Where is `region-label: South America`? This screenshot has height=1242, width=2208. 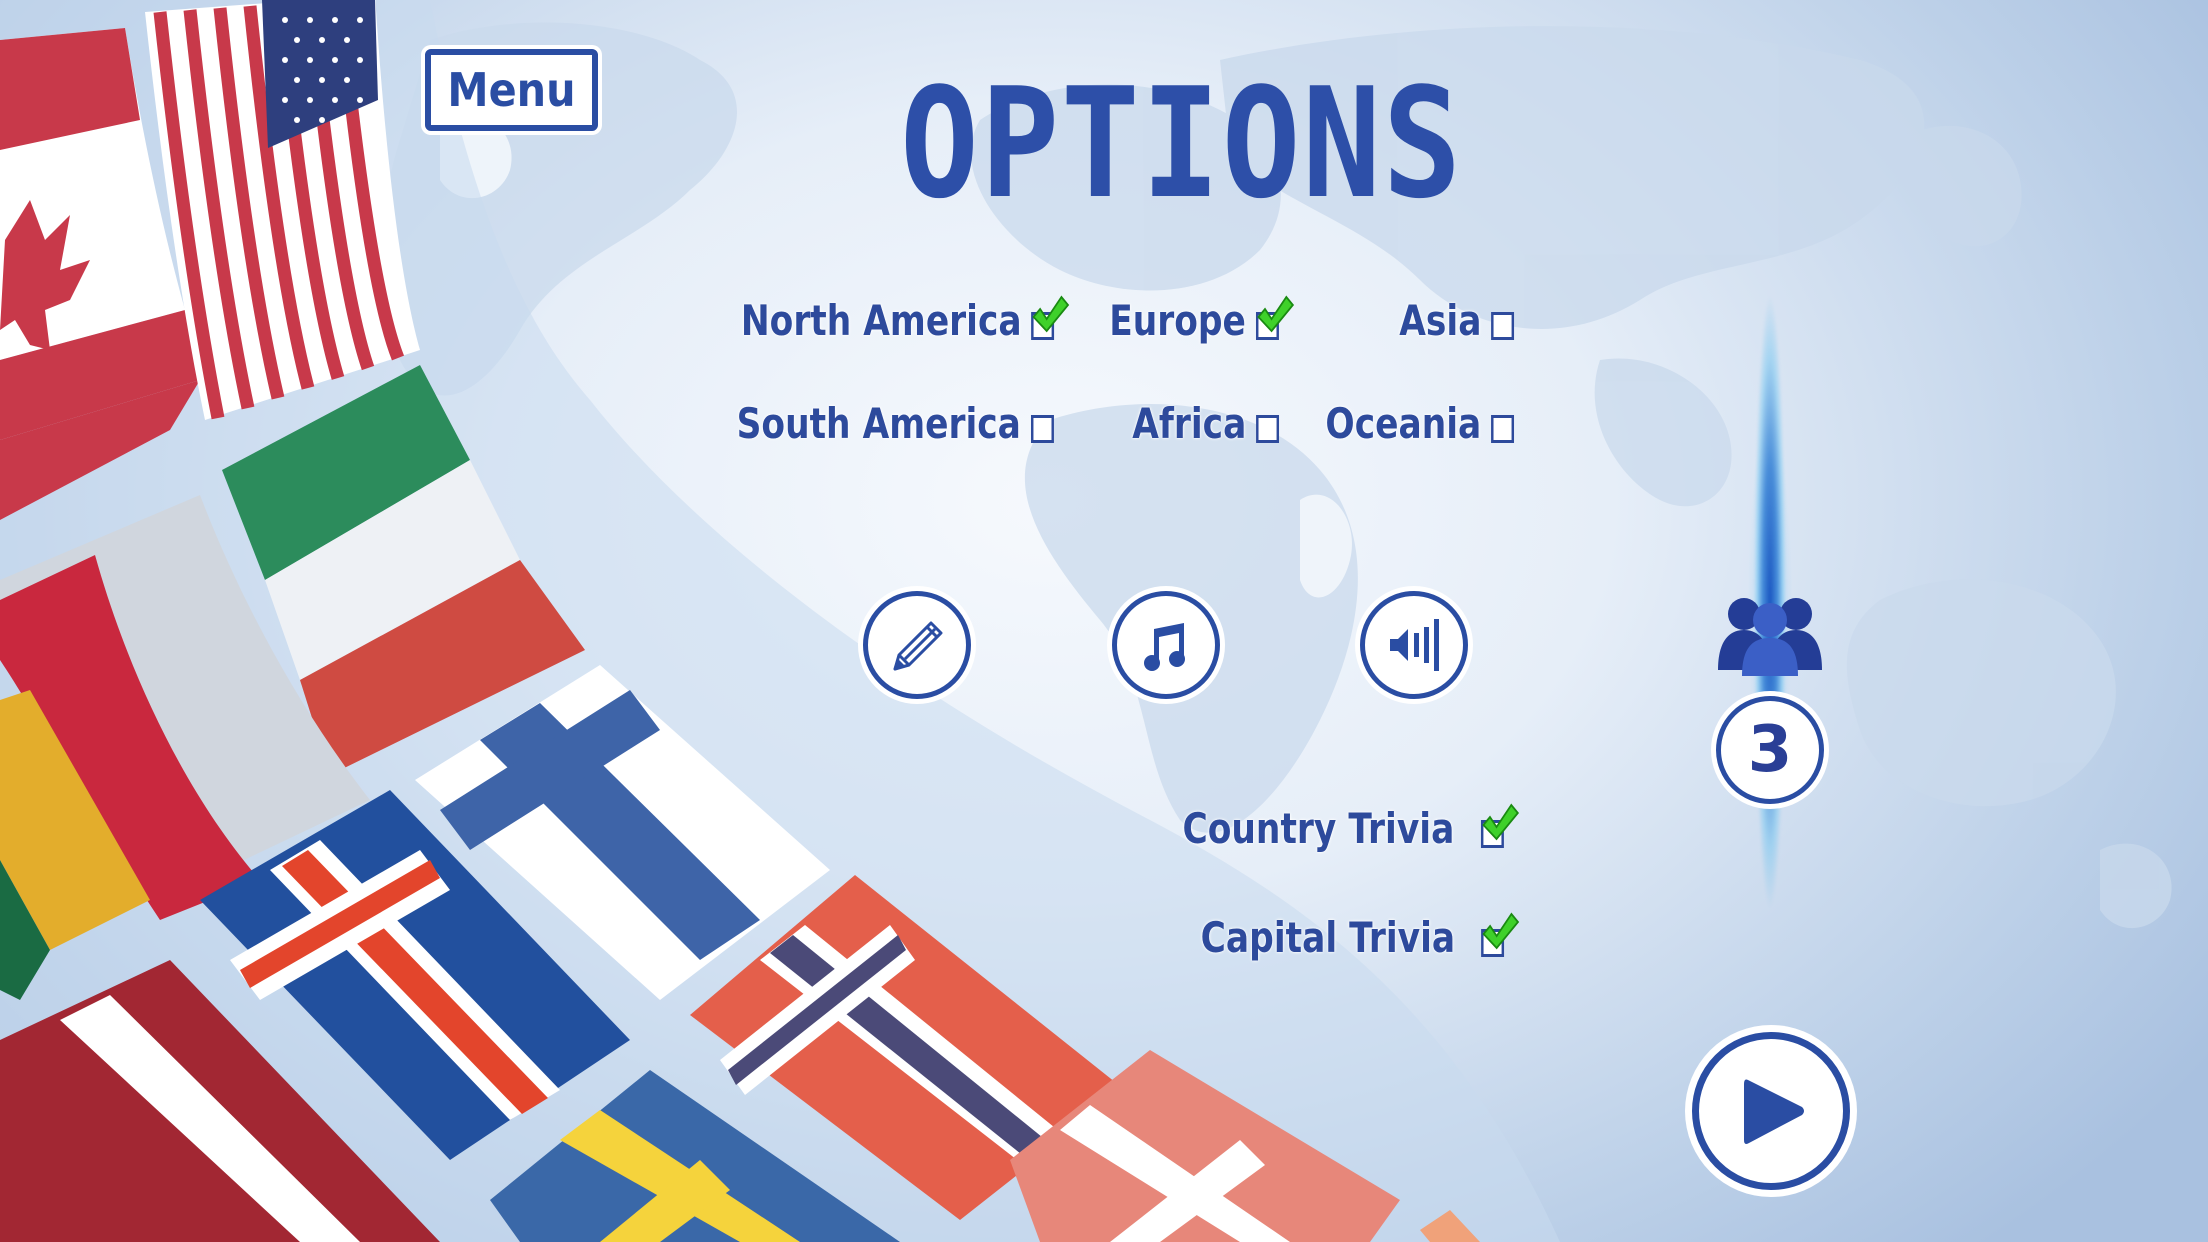
region-label: South America is located at coordinates (879, 423).